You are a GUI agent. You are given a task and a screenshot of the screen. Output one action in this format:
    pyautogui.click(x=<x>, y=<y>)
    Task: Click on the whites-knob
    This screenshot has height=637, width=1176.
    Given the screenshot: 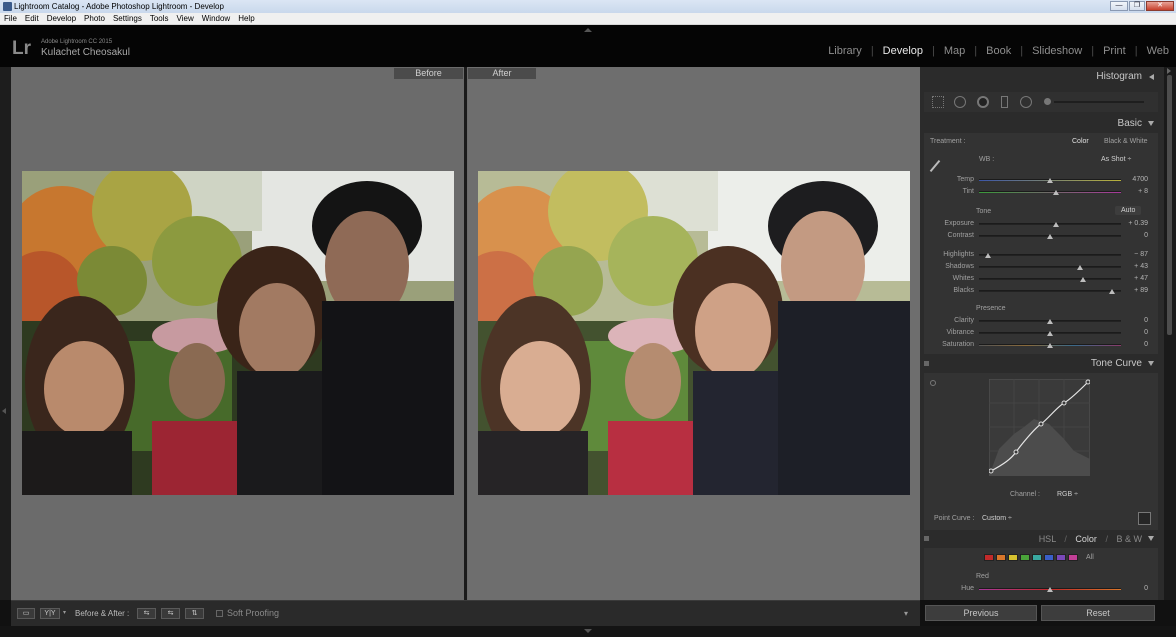 What is the action you would take?
    pyautogui.click(x=1082, y=279)
    